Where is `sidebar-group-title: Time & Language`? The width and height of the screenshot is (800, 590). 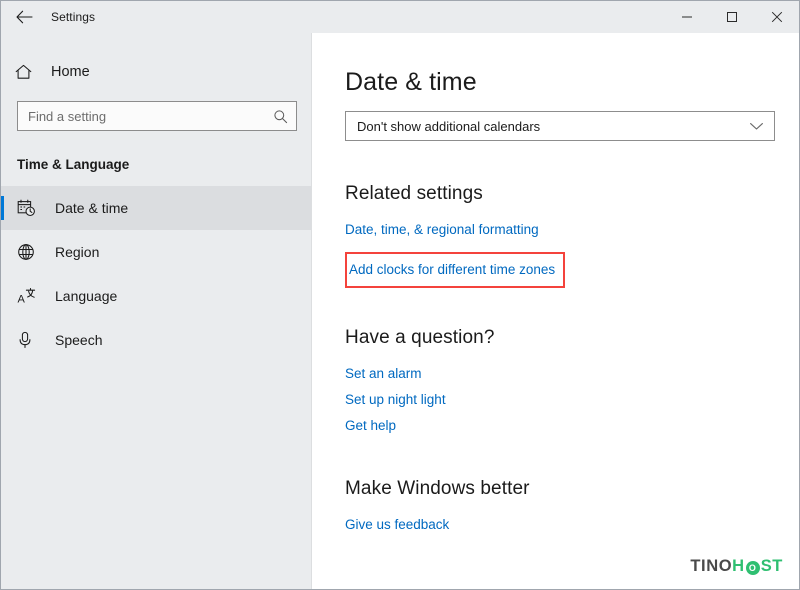
sidebar-group-title: Time & Language is located at coordinates (73, 164).